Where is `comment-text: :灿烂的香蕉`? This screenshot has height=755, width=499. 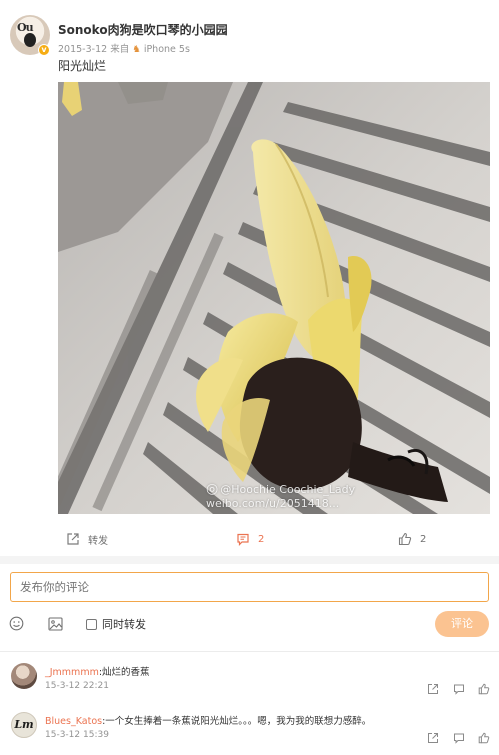
comment-text: :灿烂的香蕉 is located at coordinates (124, 672).